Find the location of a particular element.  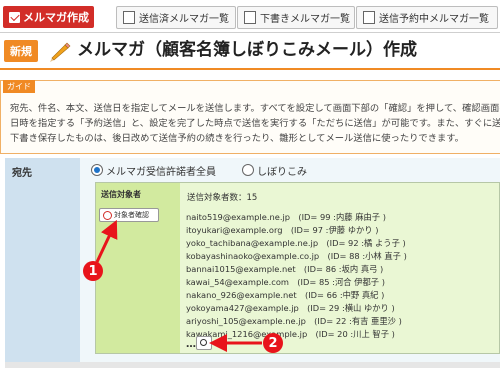

show-more-button is located at coordinates (204, 343).